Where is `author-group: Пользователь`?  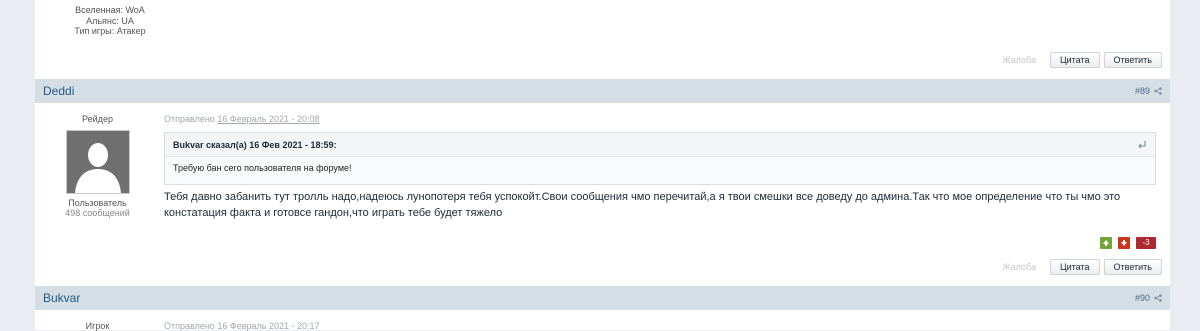 author-group: Пользователь is located at coordinates (97, 203).